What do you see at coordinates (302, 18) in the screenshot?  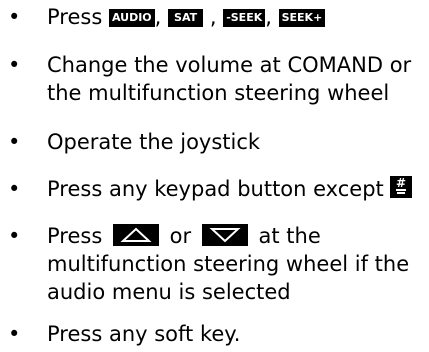 I see `seek-forward-key-label: SEEK+` at bounding box center [302, 18].